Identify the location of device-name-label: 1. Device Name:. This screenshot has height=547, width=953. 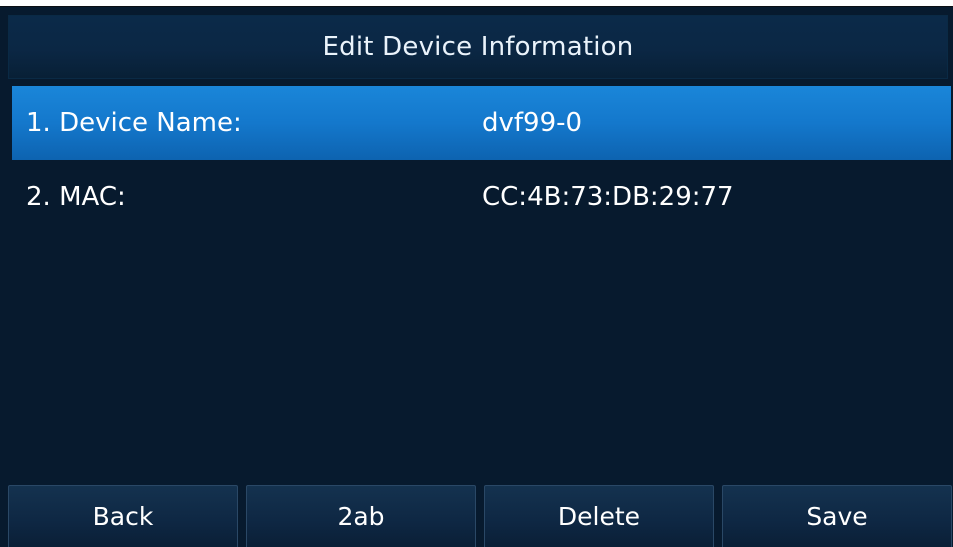
(134, 123).